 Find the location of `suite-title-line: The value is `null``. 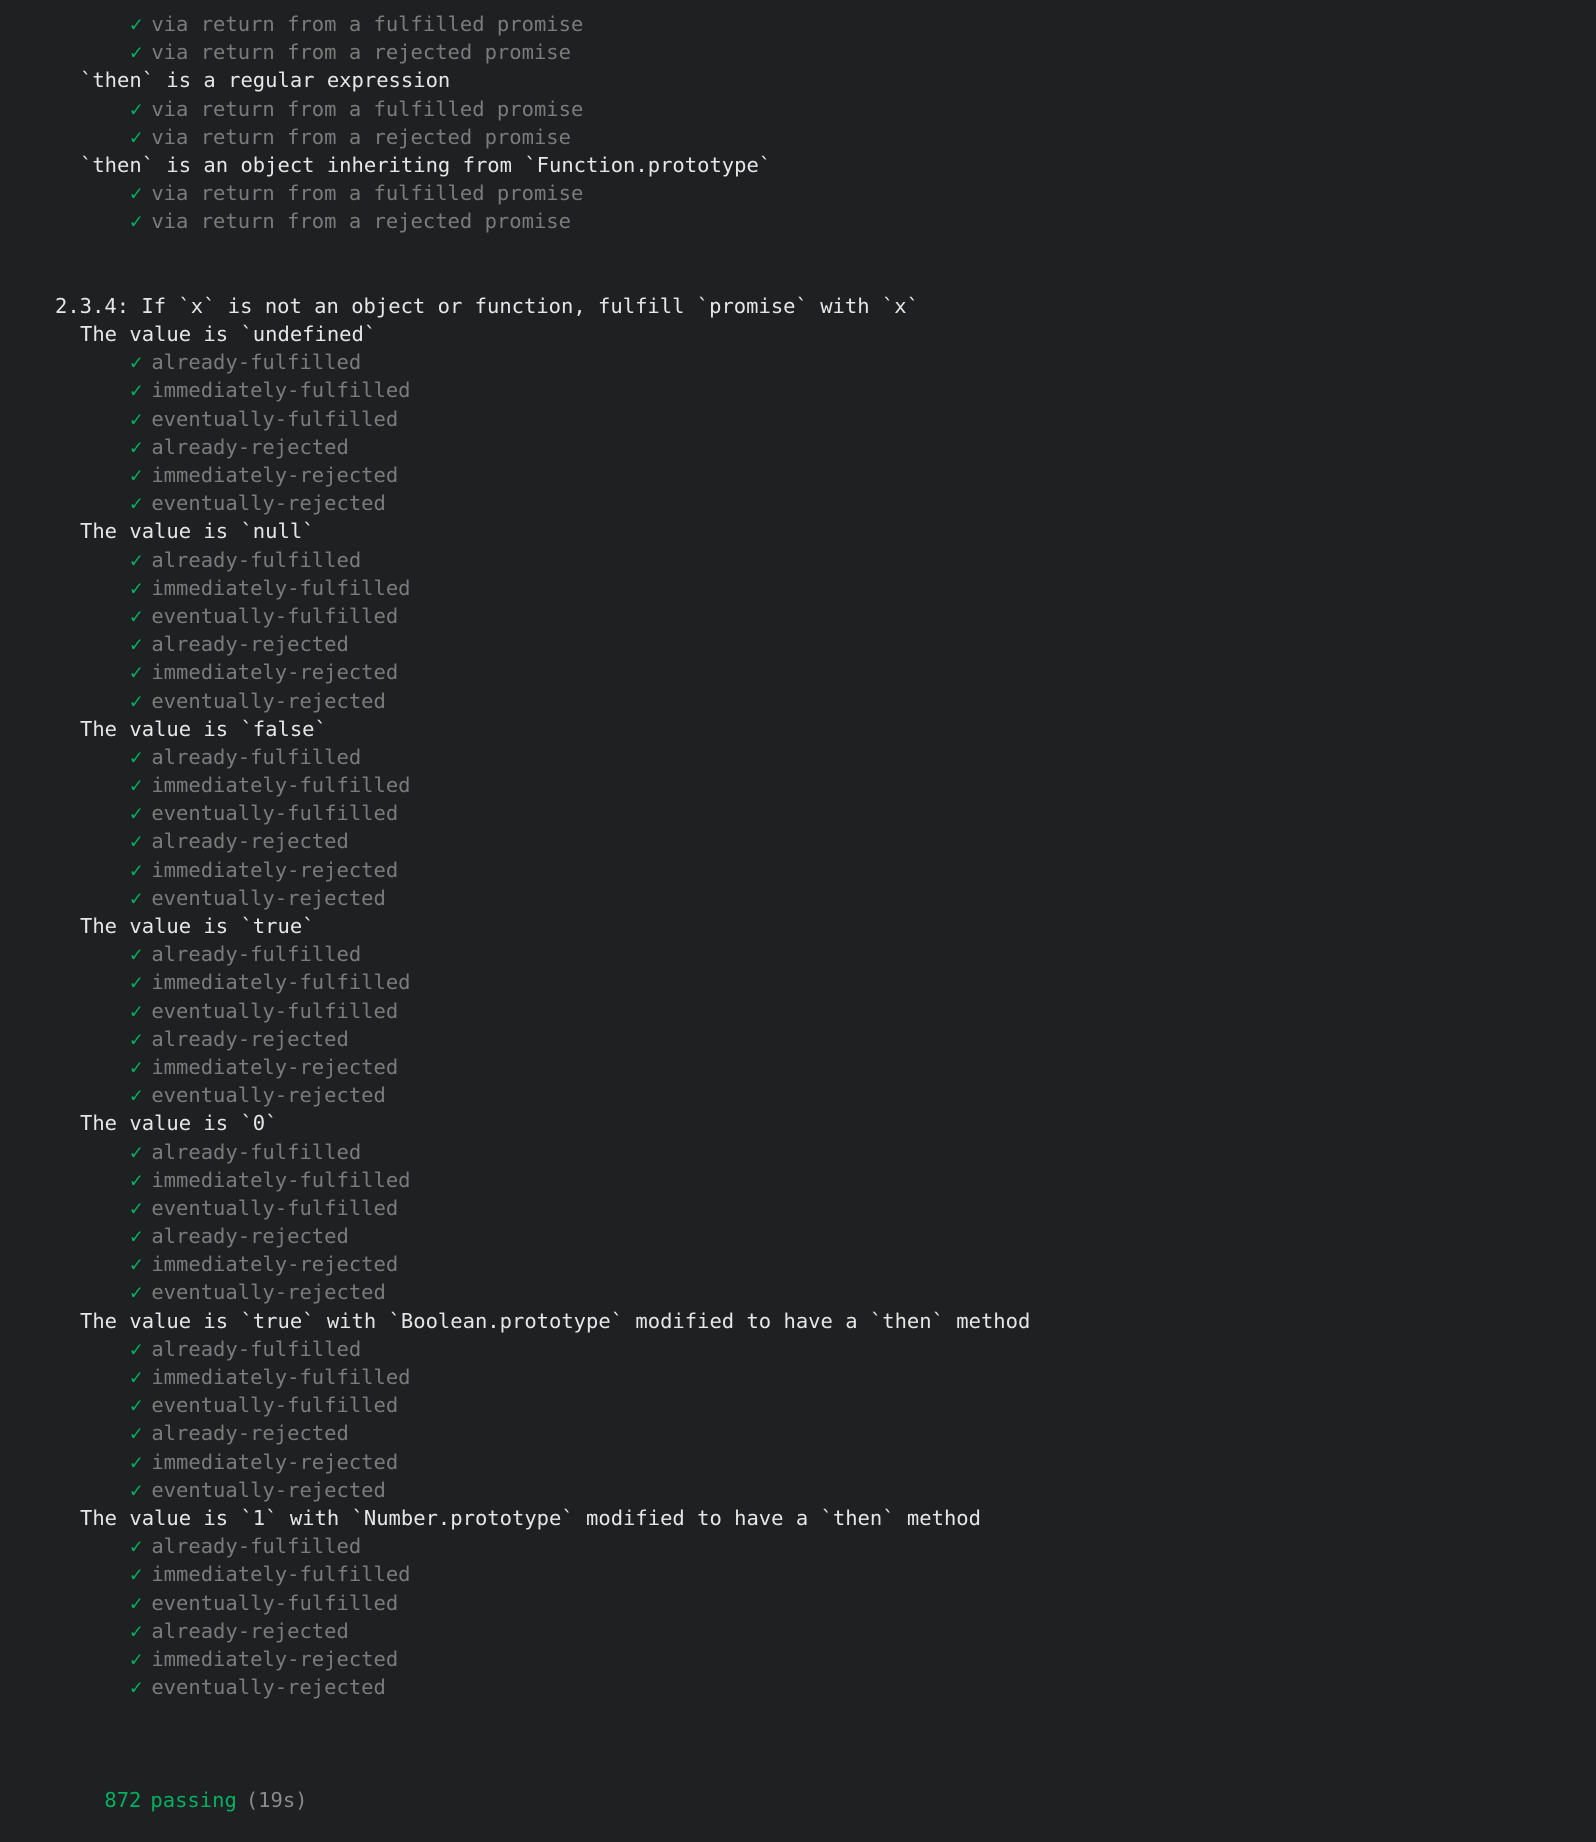

suite-title-line: The value is `null` is located at coordinates (798, 531).